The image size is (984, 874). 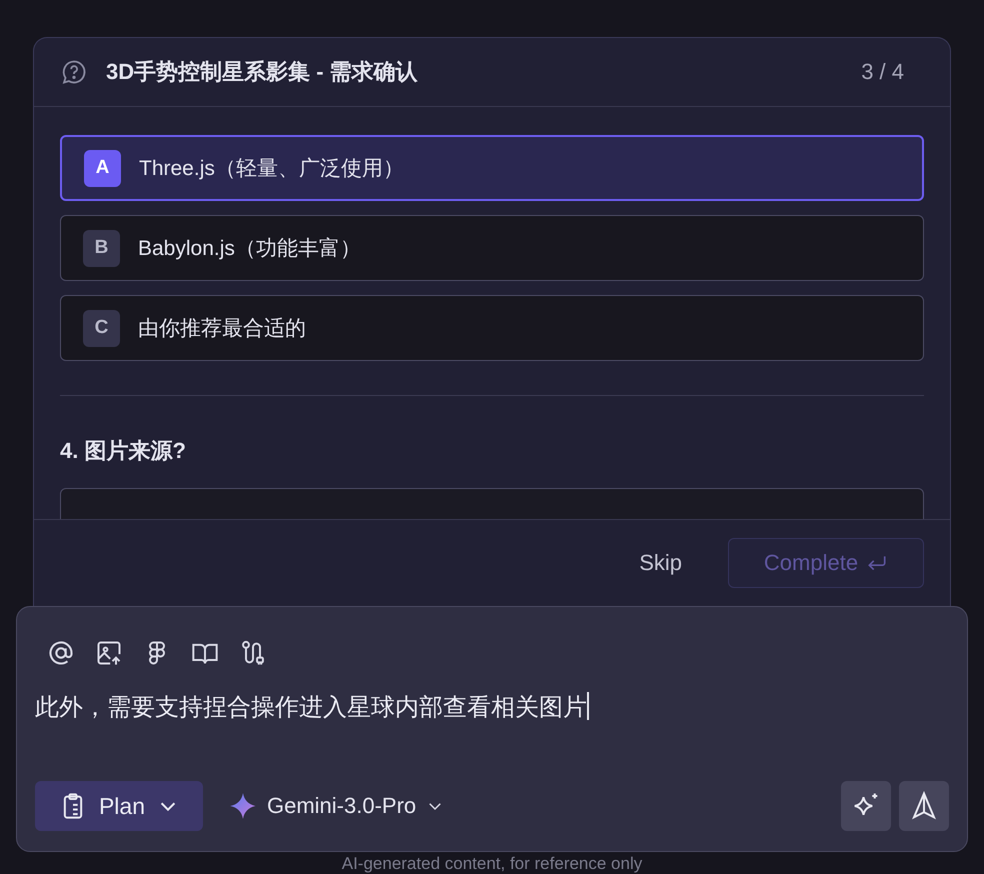 I want to click on option-button: B Babylon.js（功能丰富）, so click(x=492, y=248).